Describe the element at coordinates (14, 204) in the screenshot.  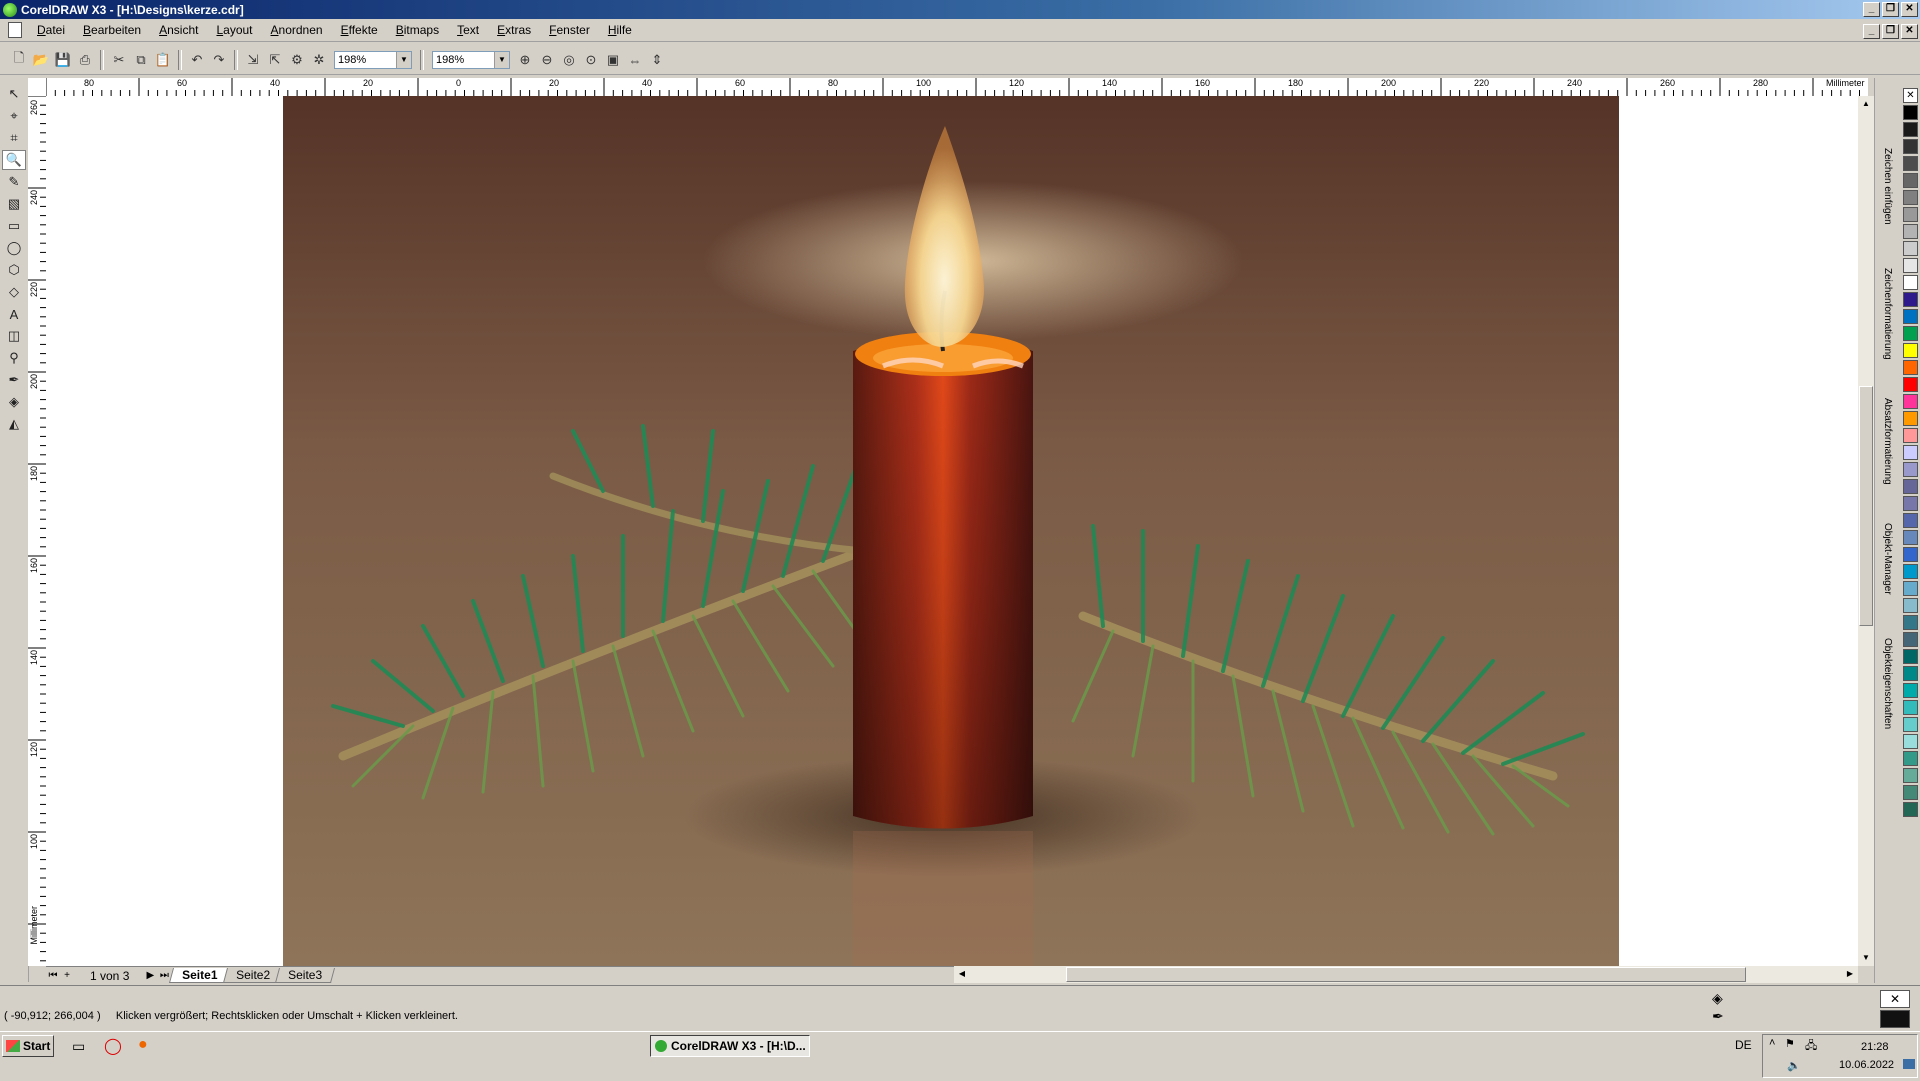
I see `smart-fill-icon: ▧` at that location.